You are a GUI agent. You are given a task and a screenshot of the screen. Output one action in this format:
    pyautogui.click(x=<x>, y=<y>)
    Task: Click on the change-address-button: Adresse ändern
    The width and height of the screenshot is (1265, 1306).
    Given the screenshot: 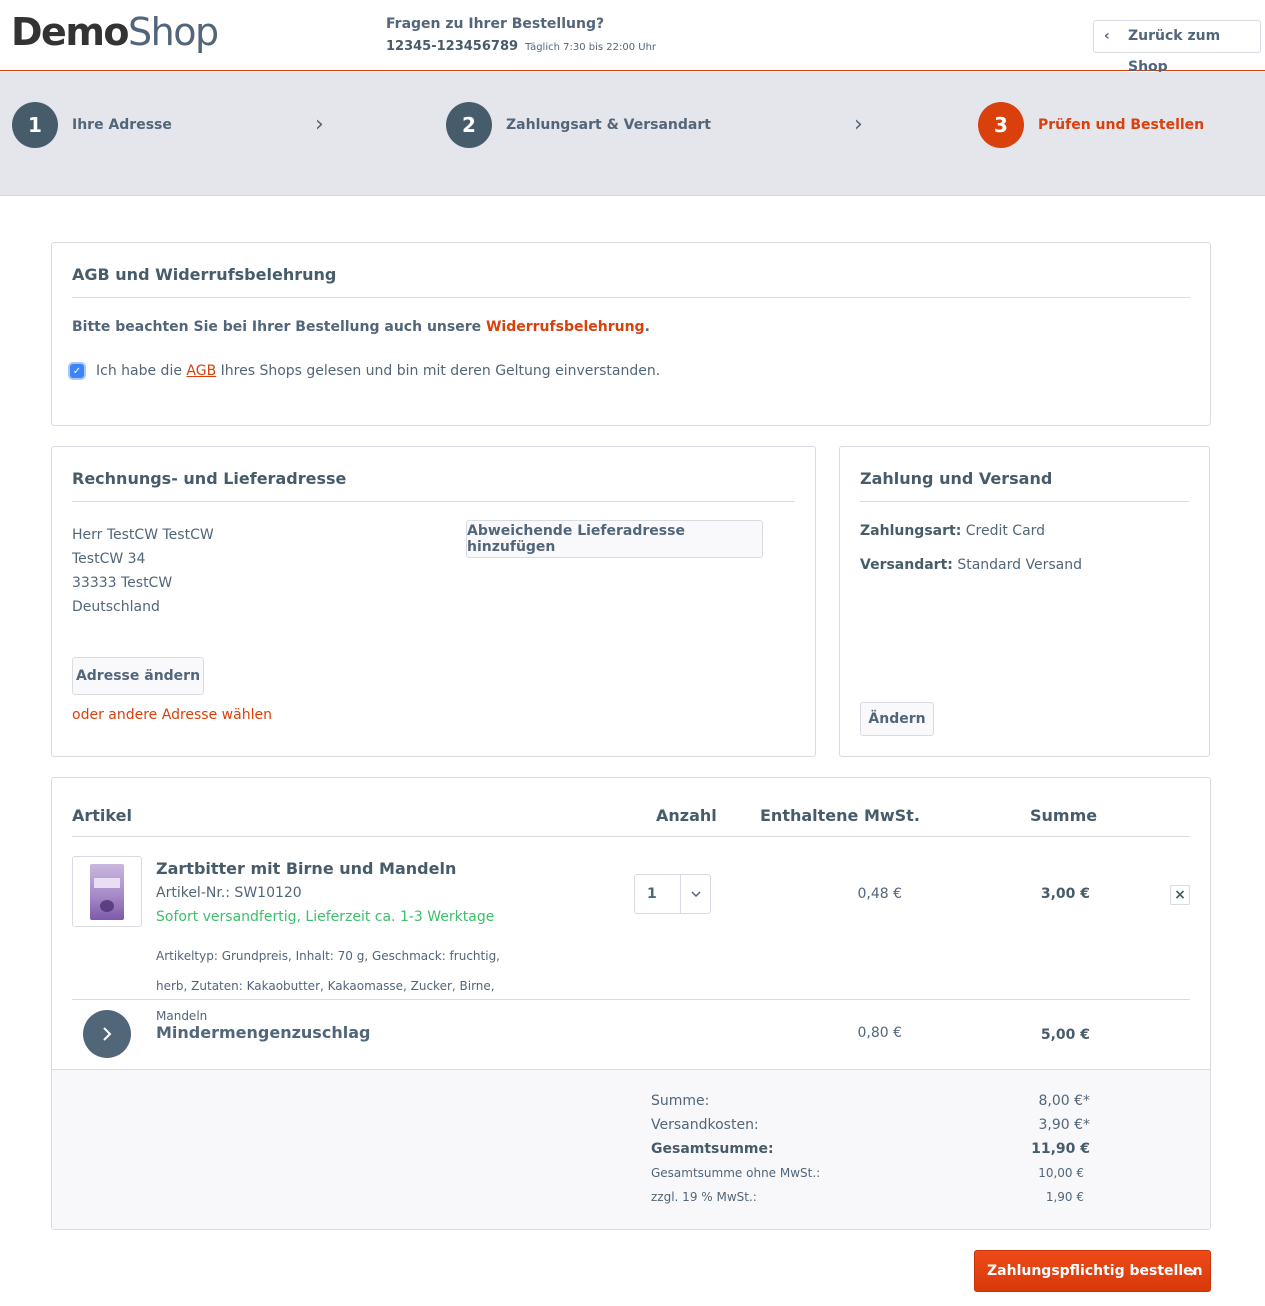 What is the action you would take?
    pyautogui.click(x=138, y=676)
    